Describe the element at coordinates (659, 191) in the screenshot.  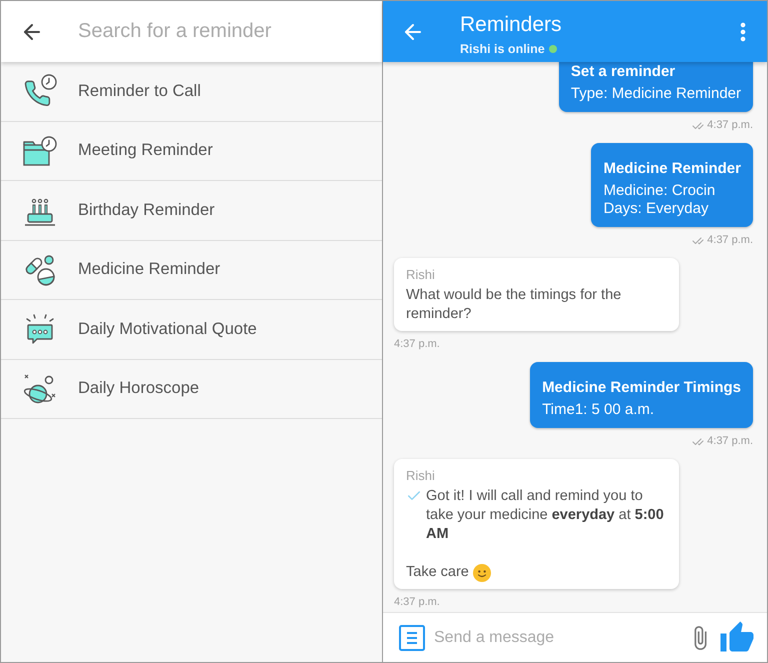
I see `message-text: Medicine: Crocin` at that location.